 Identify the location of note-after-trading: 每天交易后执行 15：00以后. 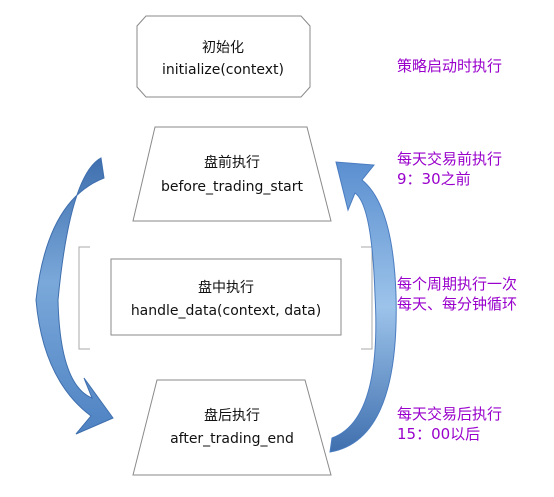
(449, 424).